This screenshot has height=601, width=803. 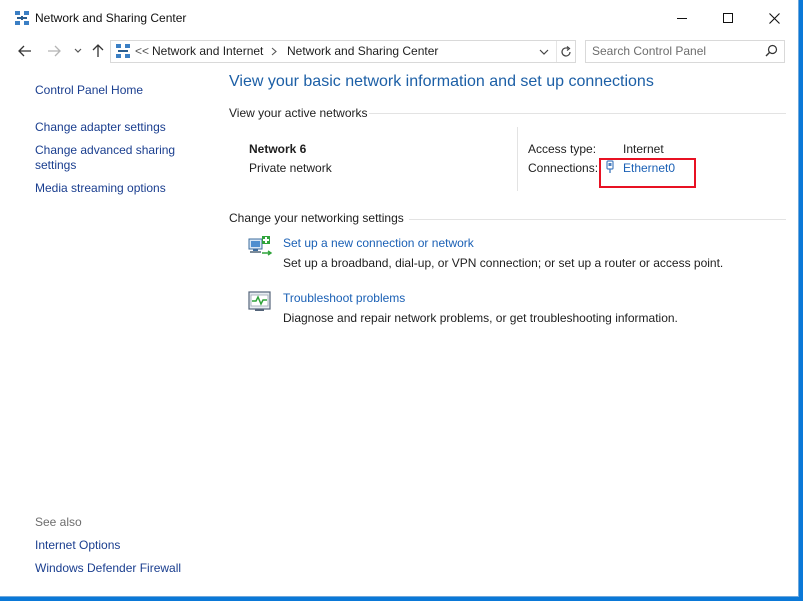 What do you see at coordinates (260, 302) in the screenshot?
I see `troubleshoot-icon` at bounding box center [260, 302].